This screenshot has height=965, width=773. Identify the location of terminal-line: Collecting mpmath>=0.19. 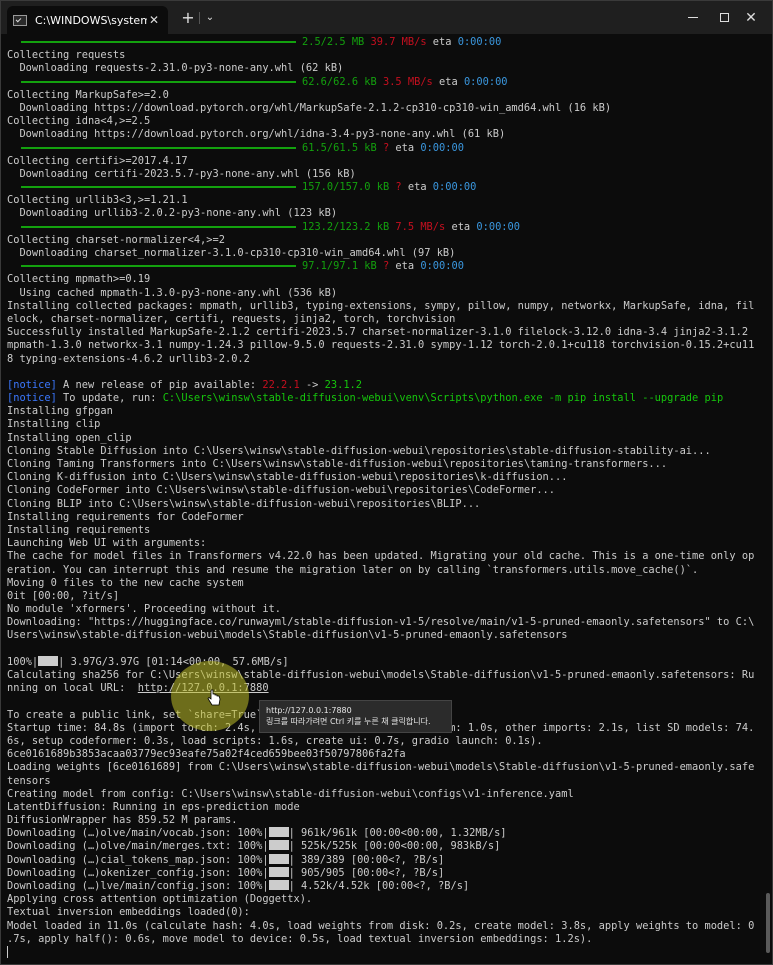
(383, 279).